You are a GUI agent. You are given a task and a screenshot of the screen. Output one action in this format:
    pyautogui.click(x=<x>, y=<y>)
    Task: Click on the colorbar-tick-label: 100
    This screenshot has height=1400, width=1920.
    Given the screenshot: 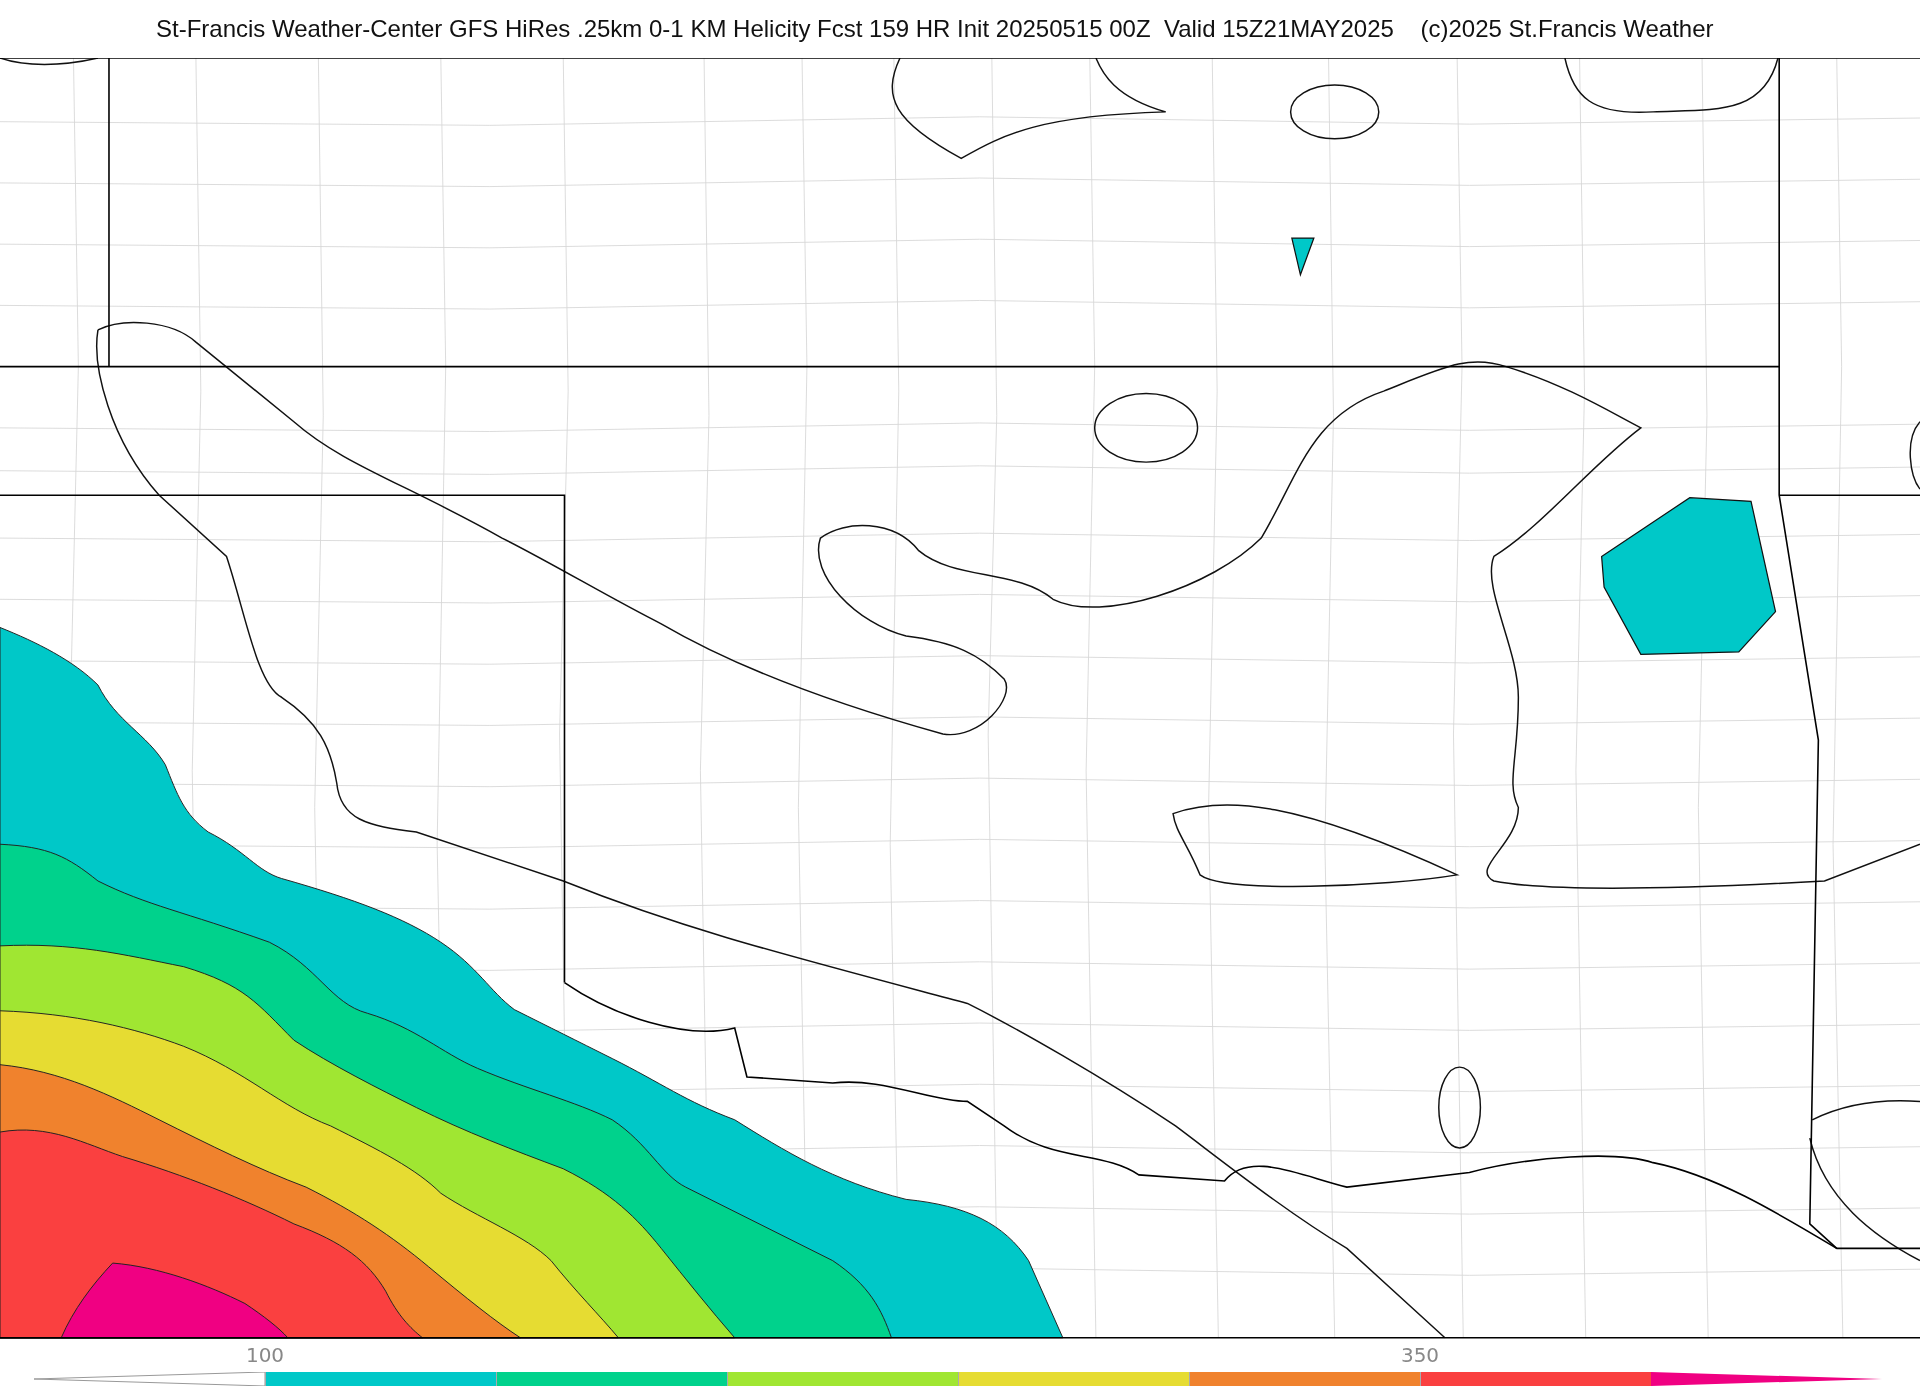 What is the action you would take?
    pyautogui.click(x=265, y=1355)
    